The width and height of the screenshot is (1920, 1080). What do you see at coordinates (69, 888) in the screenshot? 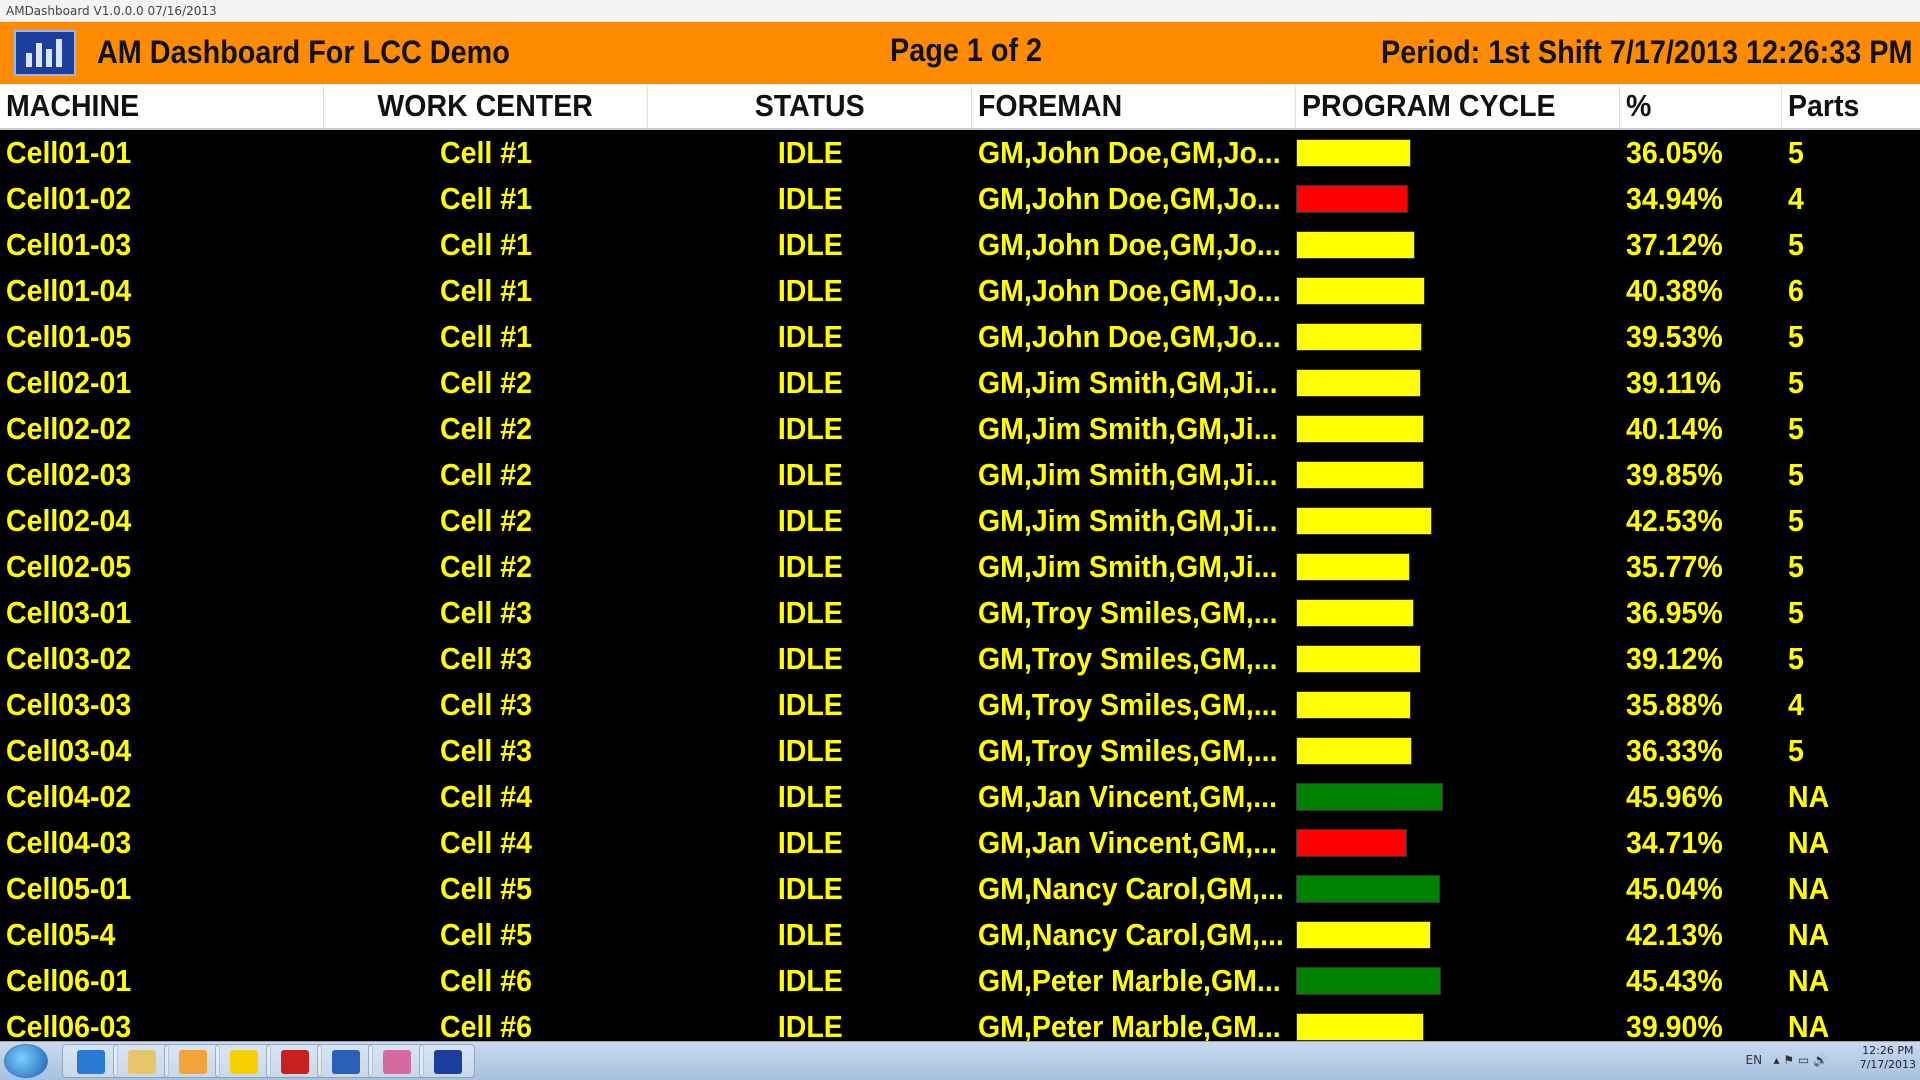
I see `machine-cell: Cell05-01` at bounding box center [69, 888].